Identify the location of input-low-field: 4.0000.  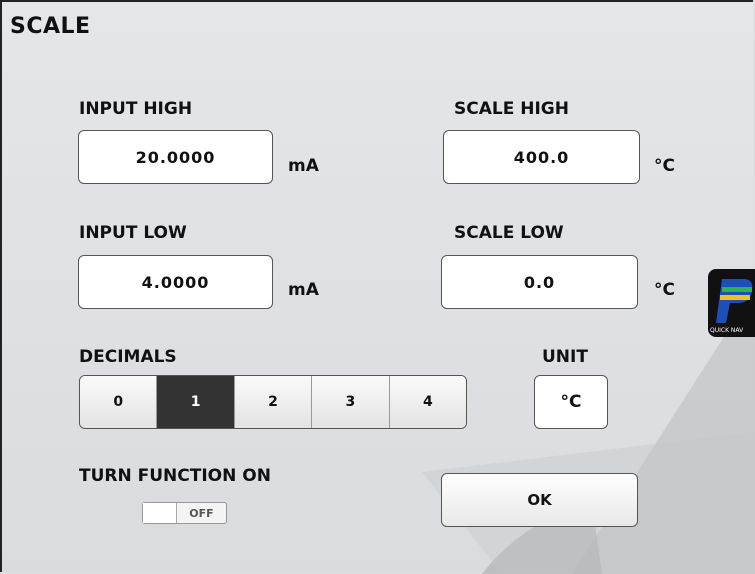
(175, 282).